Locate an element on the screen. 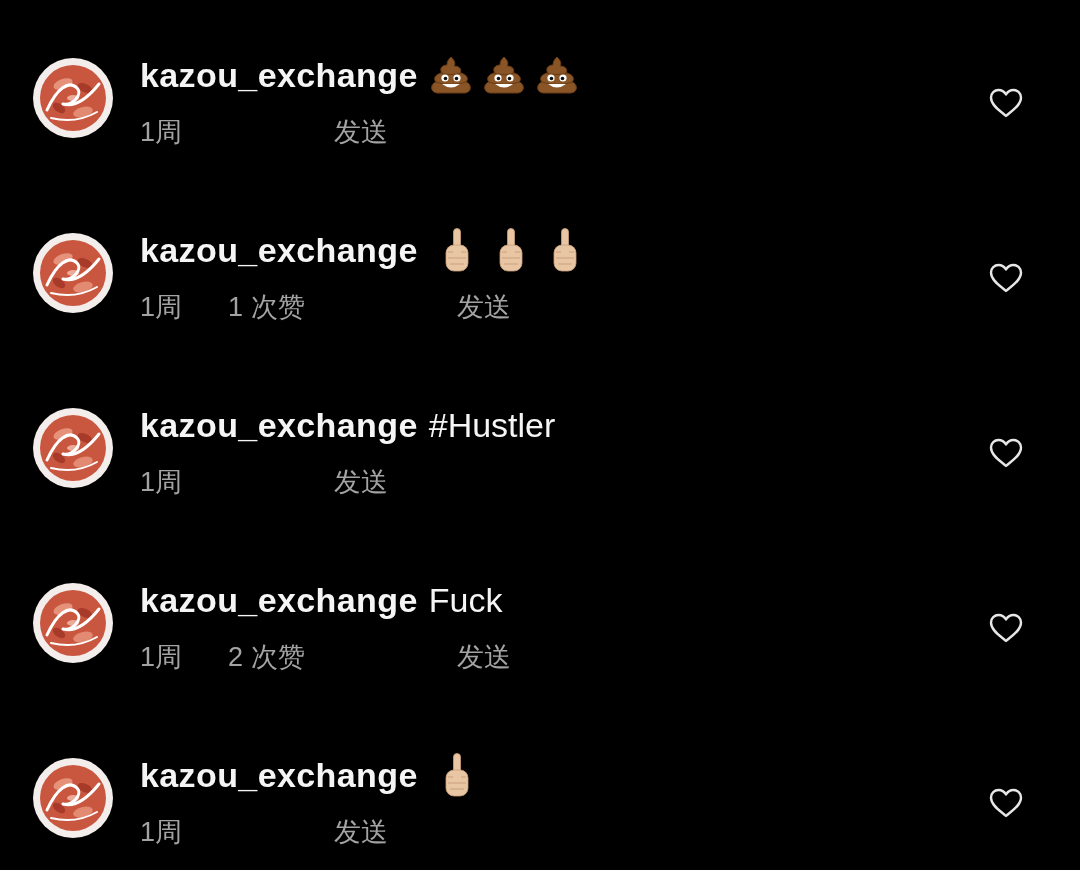 The height and width of the screenshot is (870, 1080). likes-count-link: 1 次赞 is located at coordinates (266, 307).